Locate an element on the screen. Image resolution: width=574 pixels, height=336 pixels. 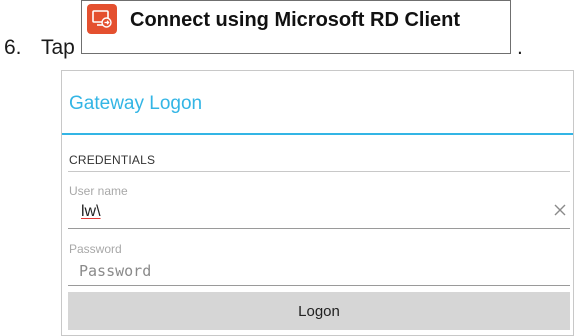
connect-rd-client-button: Connect using Microsoft RD Client is located at coordinates (296, 27).